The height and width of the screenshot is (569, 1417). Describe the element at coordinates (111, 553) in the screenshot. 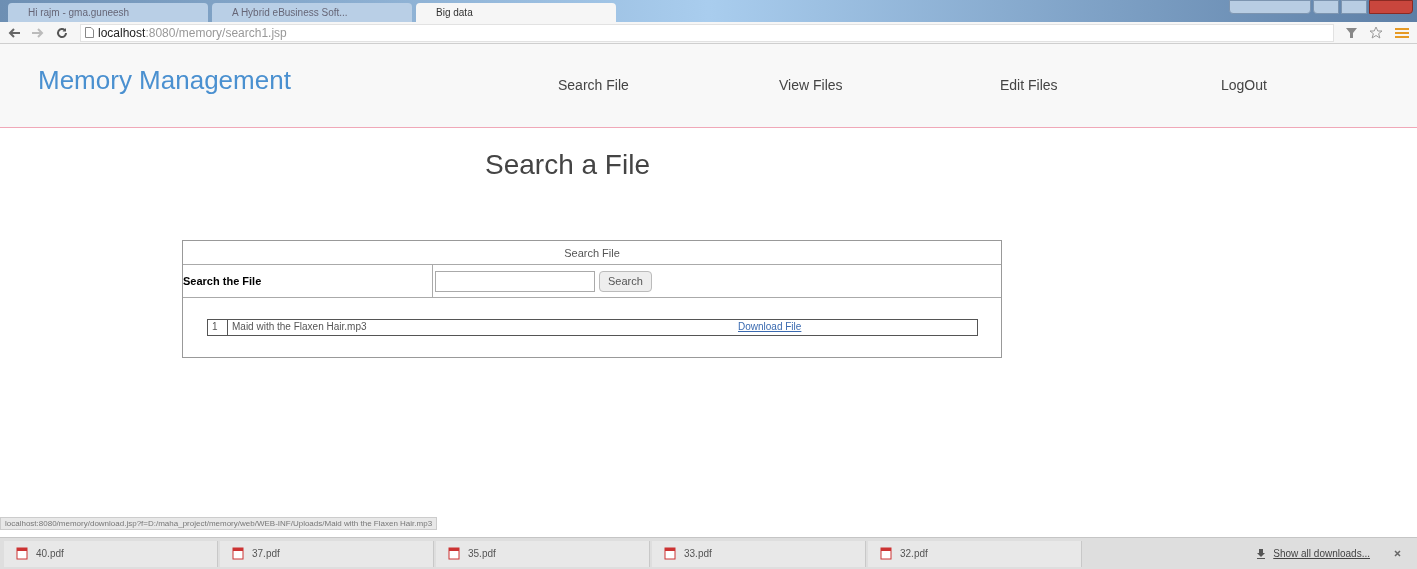

I see `download-item: 40.pdf` at that location.